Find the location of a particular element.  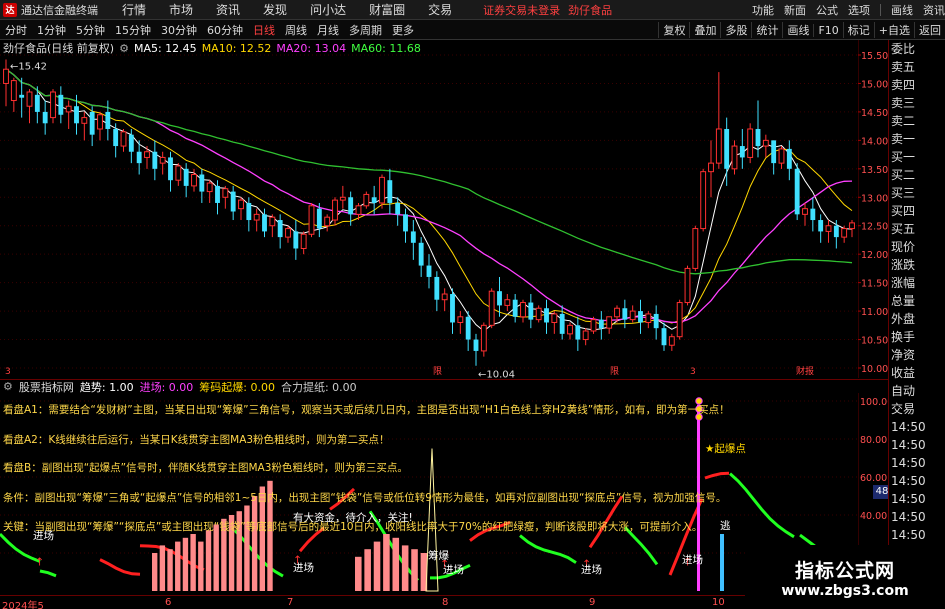

right-menu-item-3: 选项 is located at coordinates (859, 10).